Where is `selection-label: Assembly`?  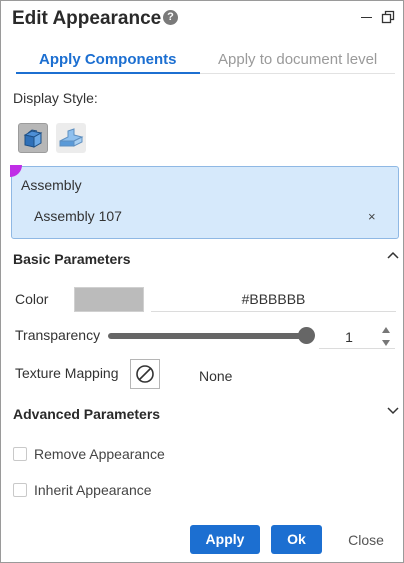 selection-label: Assembly is located at coordinates (51, 185).